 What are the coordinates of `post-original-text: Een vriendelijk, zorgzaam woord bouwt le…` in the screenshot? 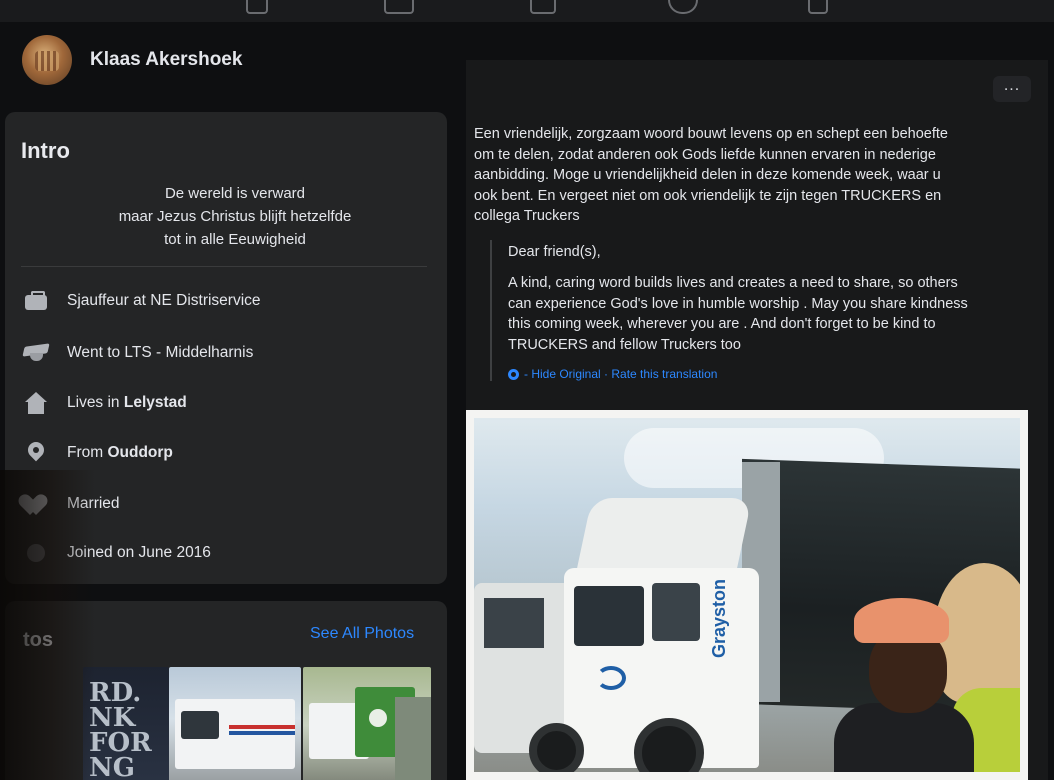 It's located at (759, 175).